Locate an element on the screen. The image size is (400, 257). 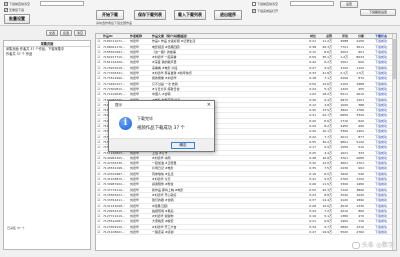
save-list-button: 保存下载列表 is located at coordinates (150, 15).